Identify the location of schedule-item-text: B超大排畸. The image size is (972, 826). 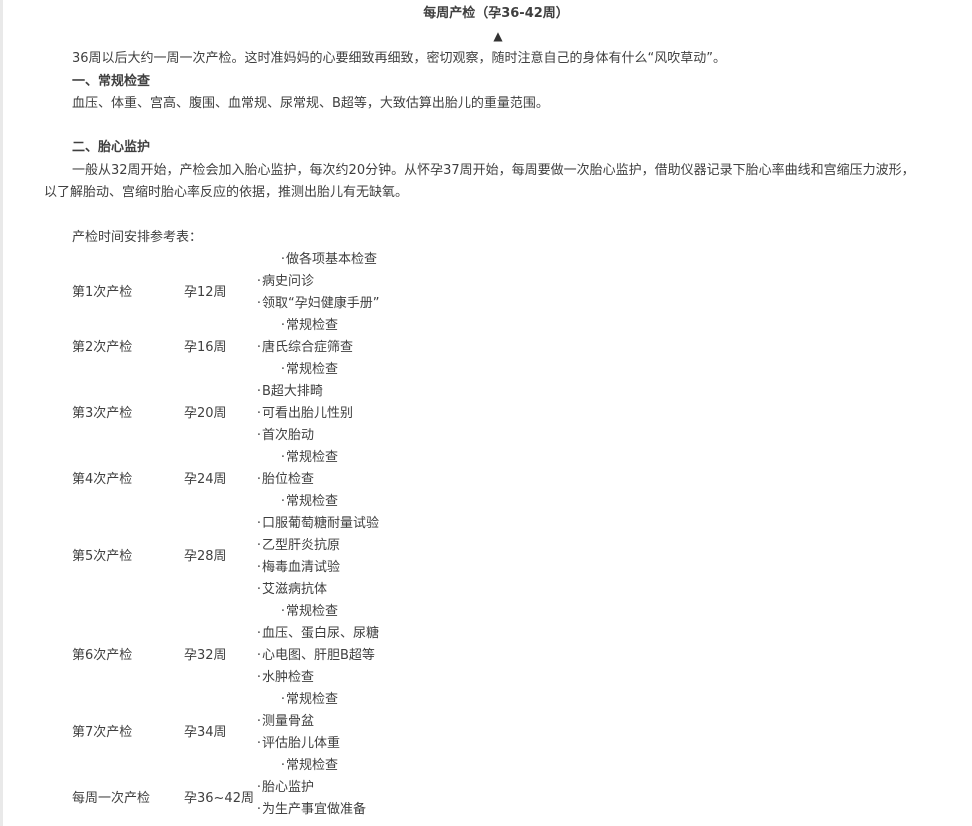
(292, 391).